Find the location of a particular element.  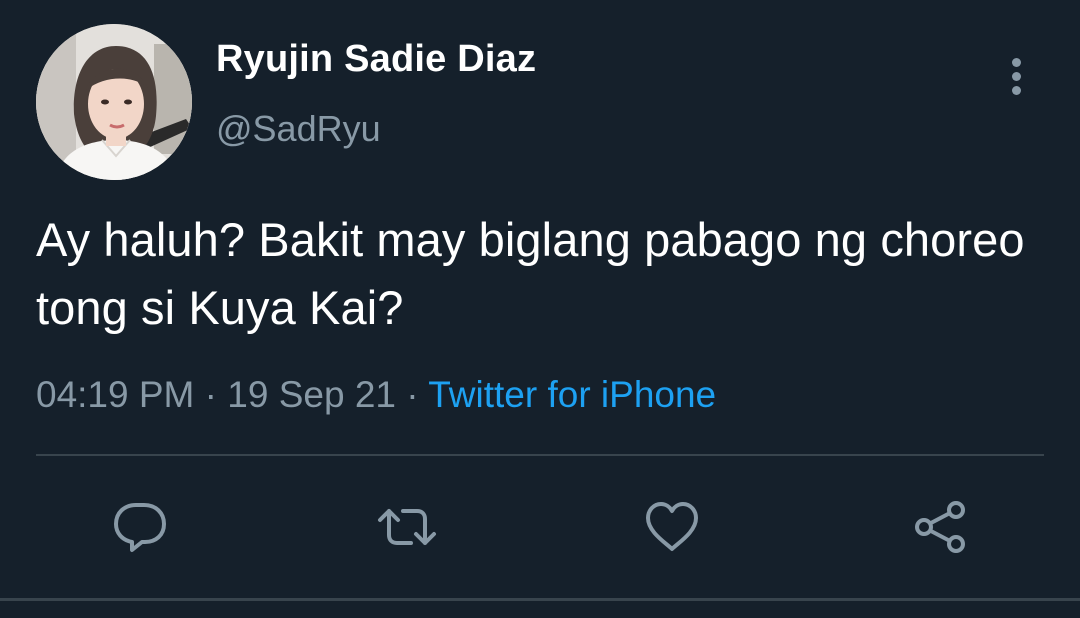

heart-icon is located at coordinates (672, 526).